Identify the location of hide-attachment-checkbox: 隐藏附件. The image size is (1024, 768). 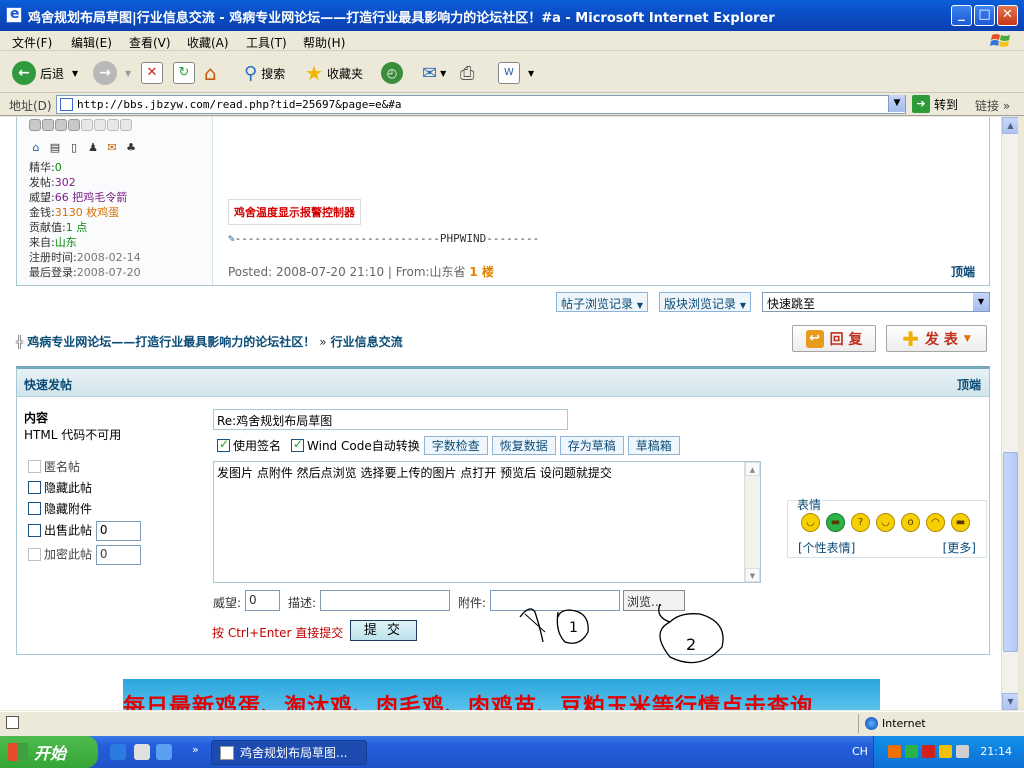
(60, 508).